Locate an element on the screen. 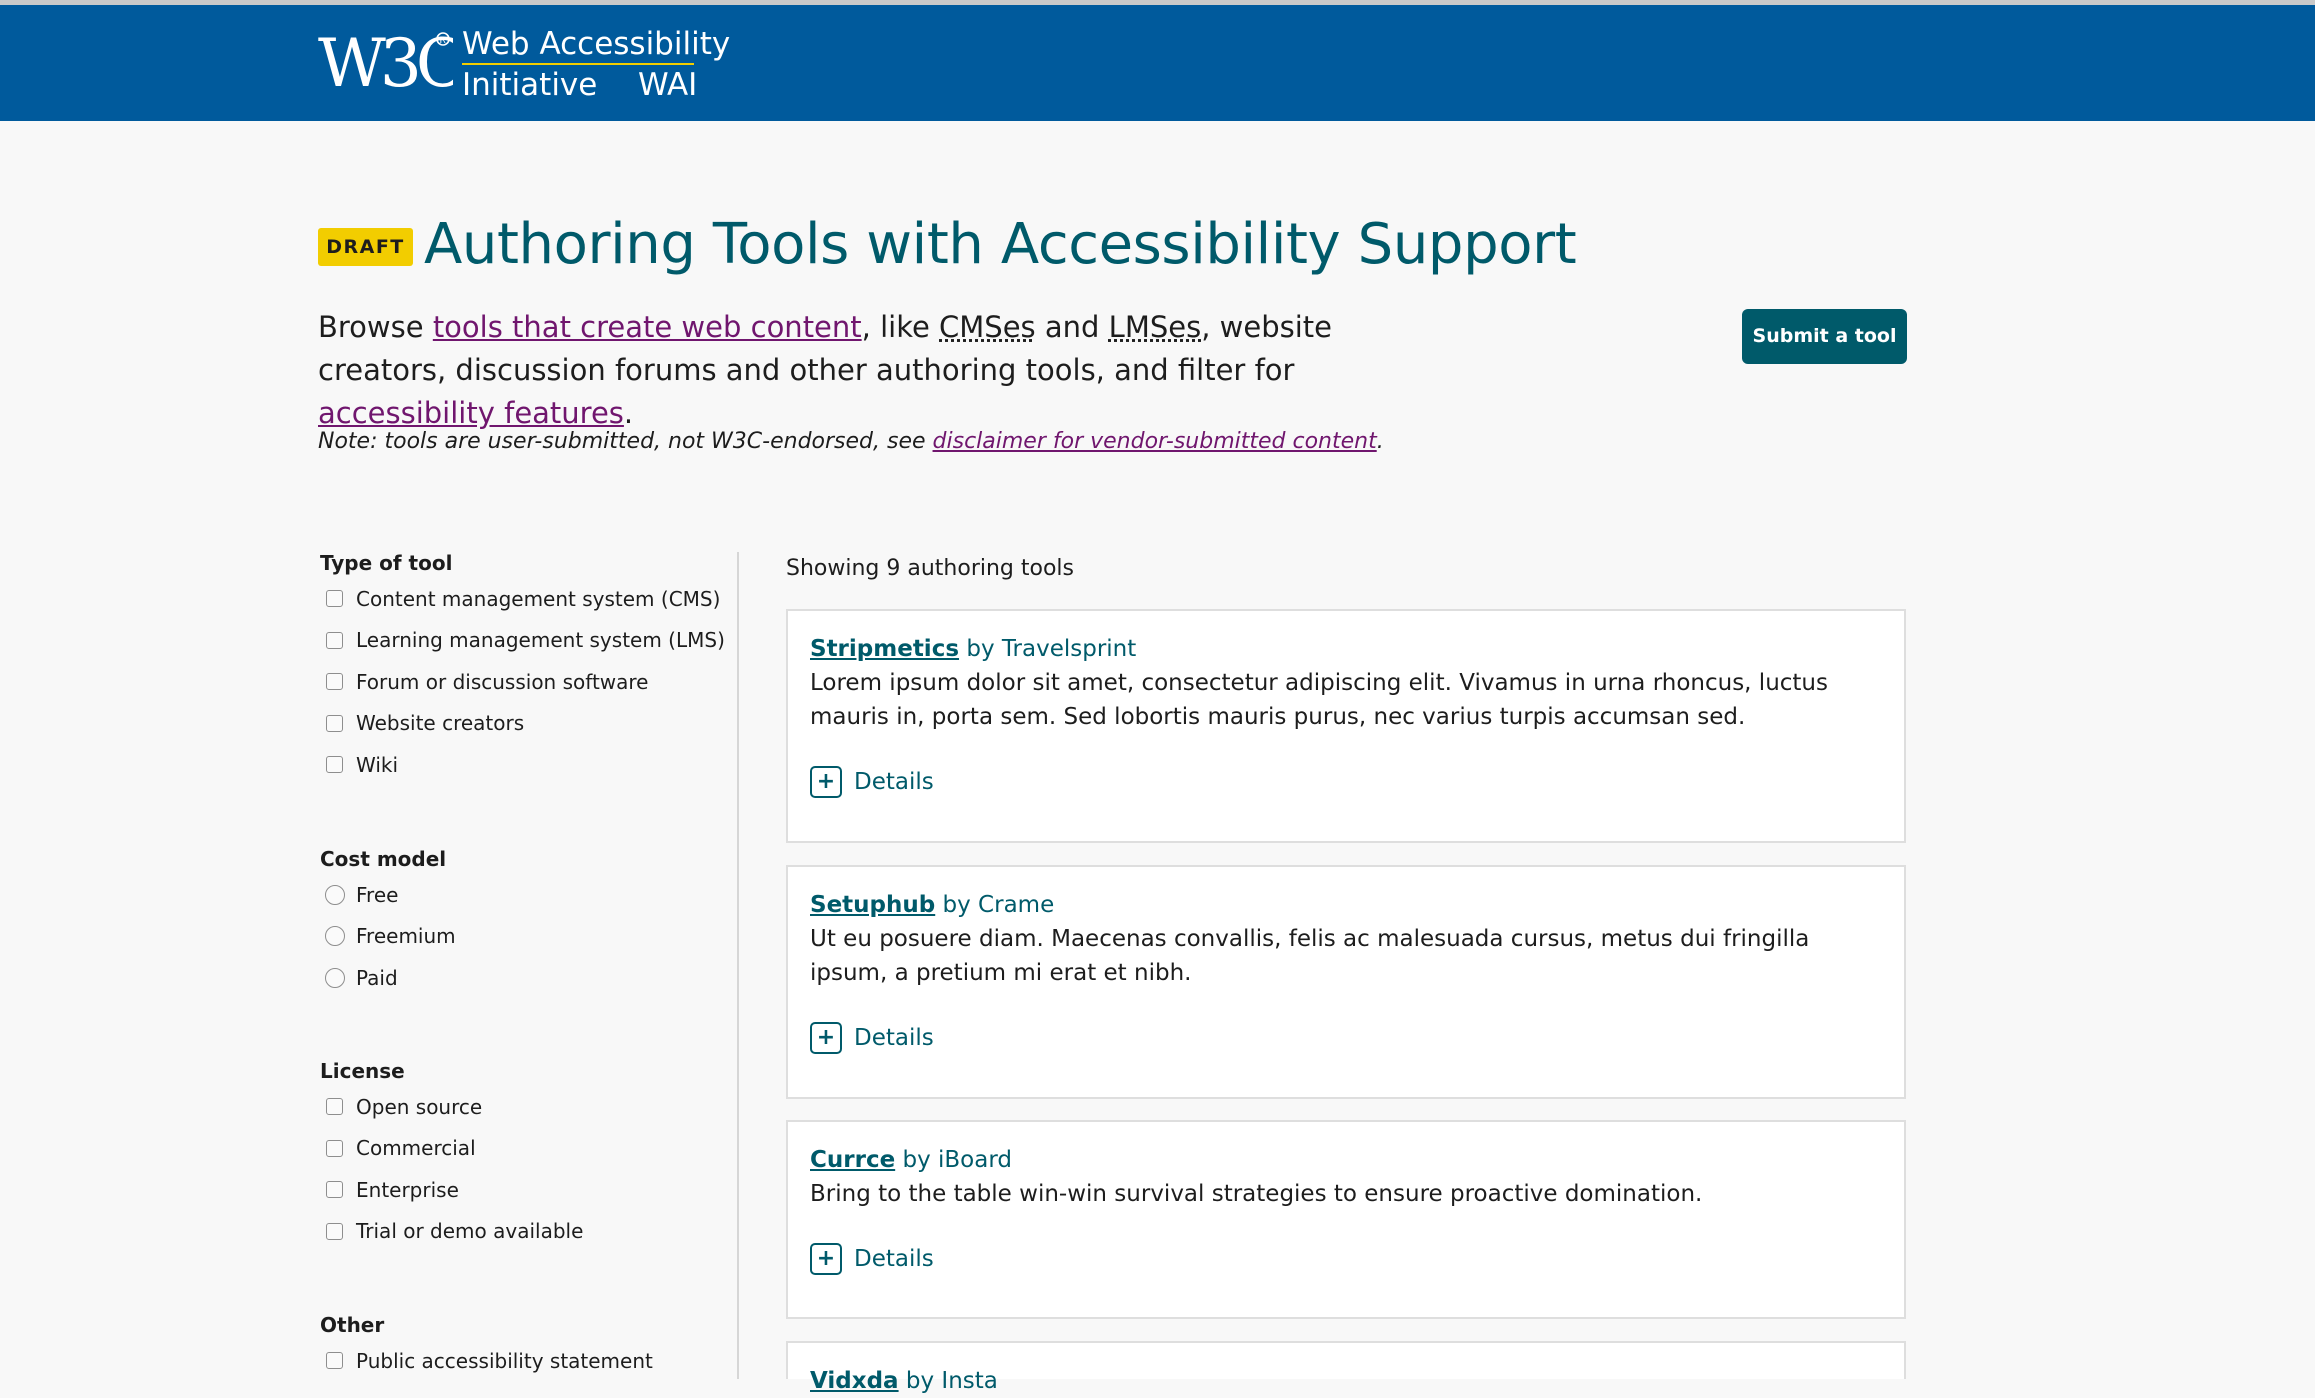 The width and height of the screenshot is (2315, 1398). tool-name-link: Setuphub is located at coordinates (872, 905).